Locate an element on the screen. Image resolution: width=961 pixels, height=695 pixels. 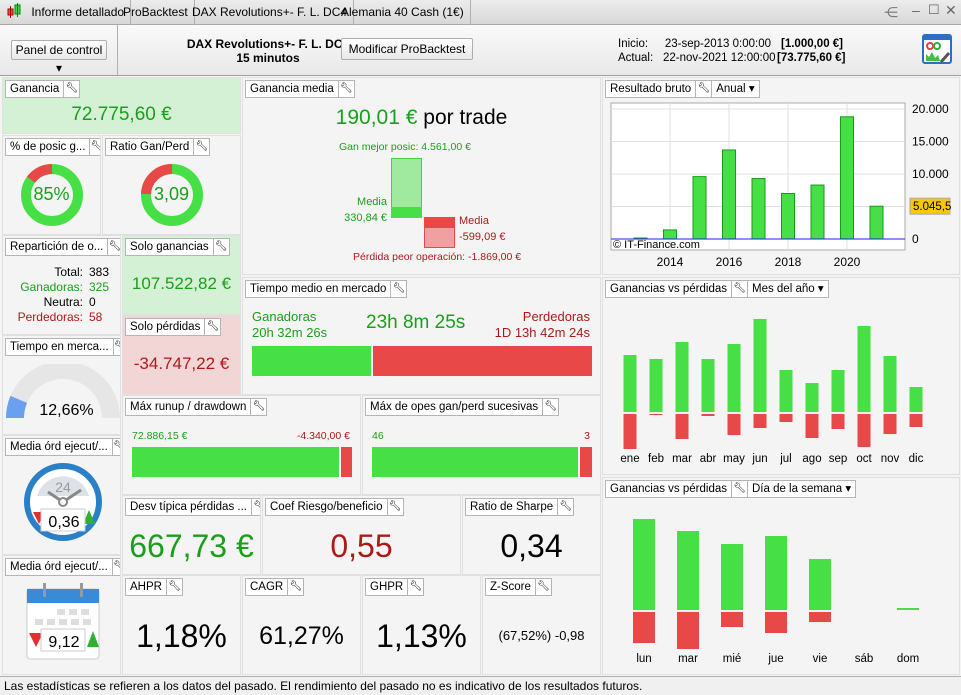
loss-bar-jue is located at coordinates (776, 622).